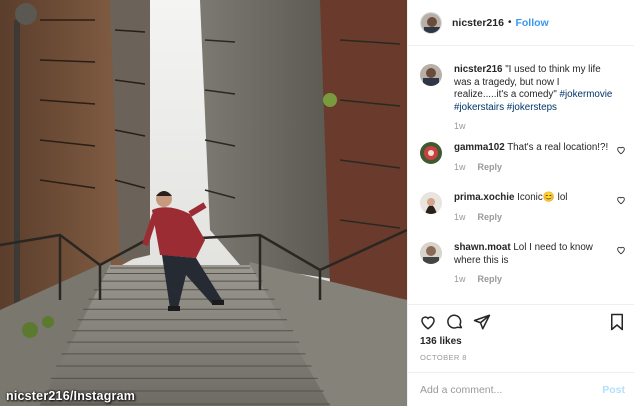  I want to click on post-header: nicster216 • Follow, so click(521, 23).